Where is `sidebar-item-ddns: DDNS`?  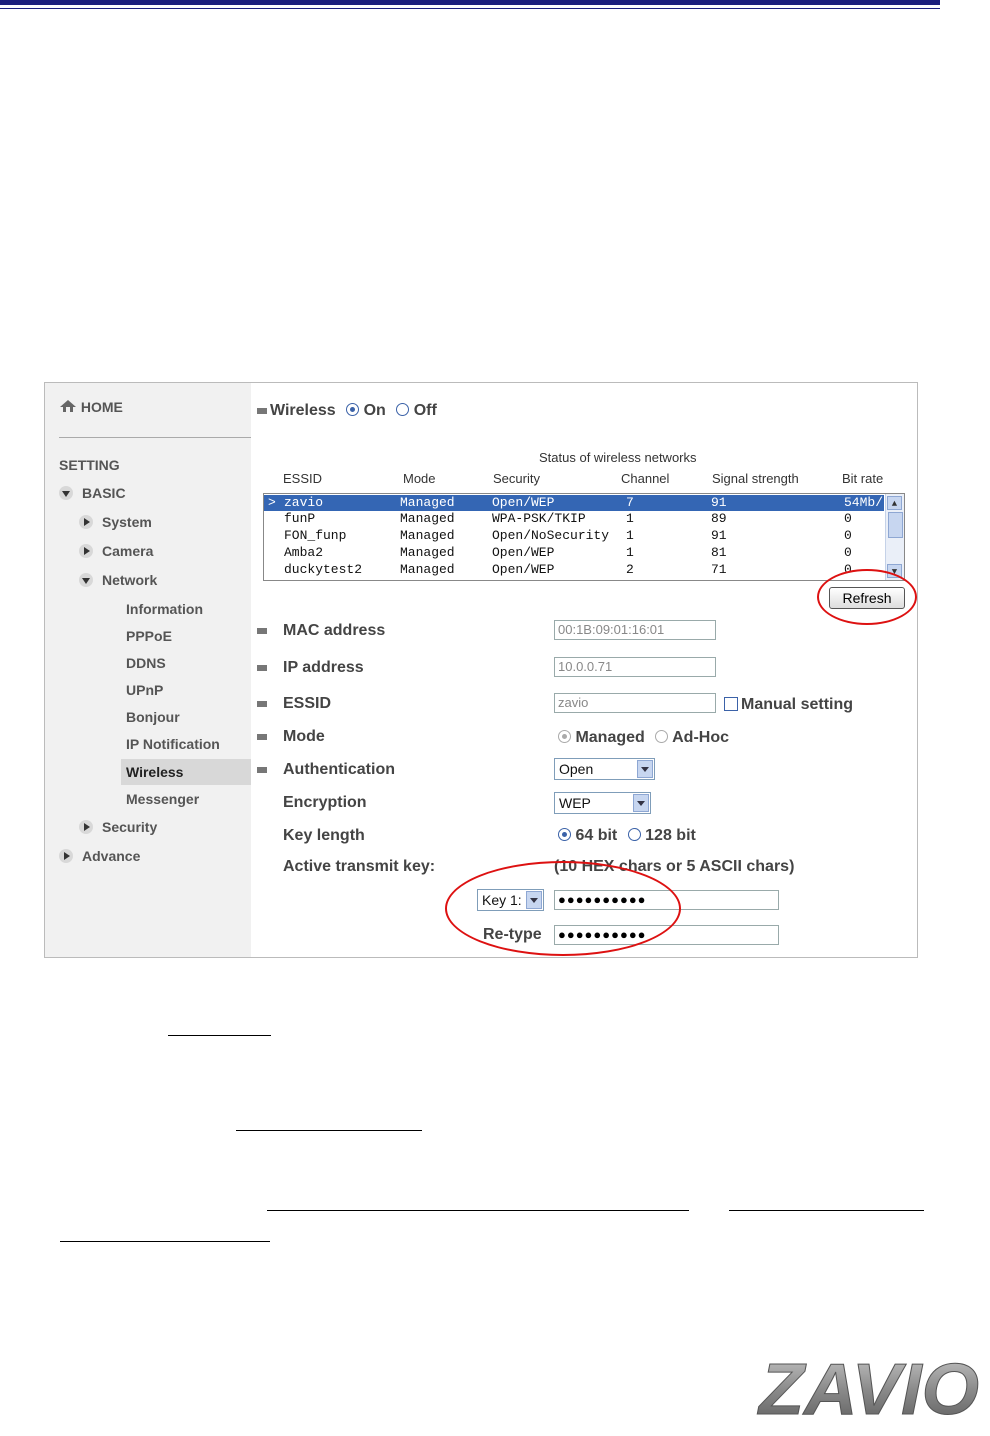
sidebar-item-ddns: DDNS is located at coordinates (146, 663).